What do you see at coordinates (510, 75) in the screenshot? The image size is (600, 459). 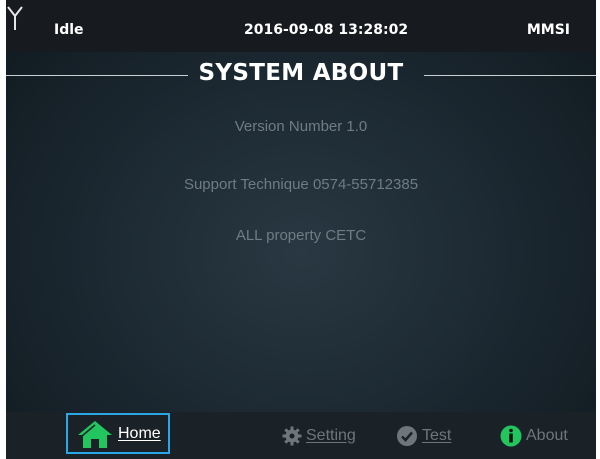 I see `title-divider-right` at bounding box center [510, 75].